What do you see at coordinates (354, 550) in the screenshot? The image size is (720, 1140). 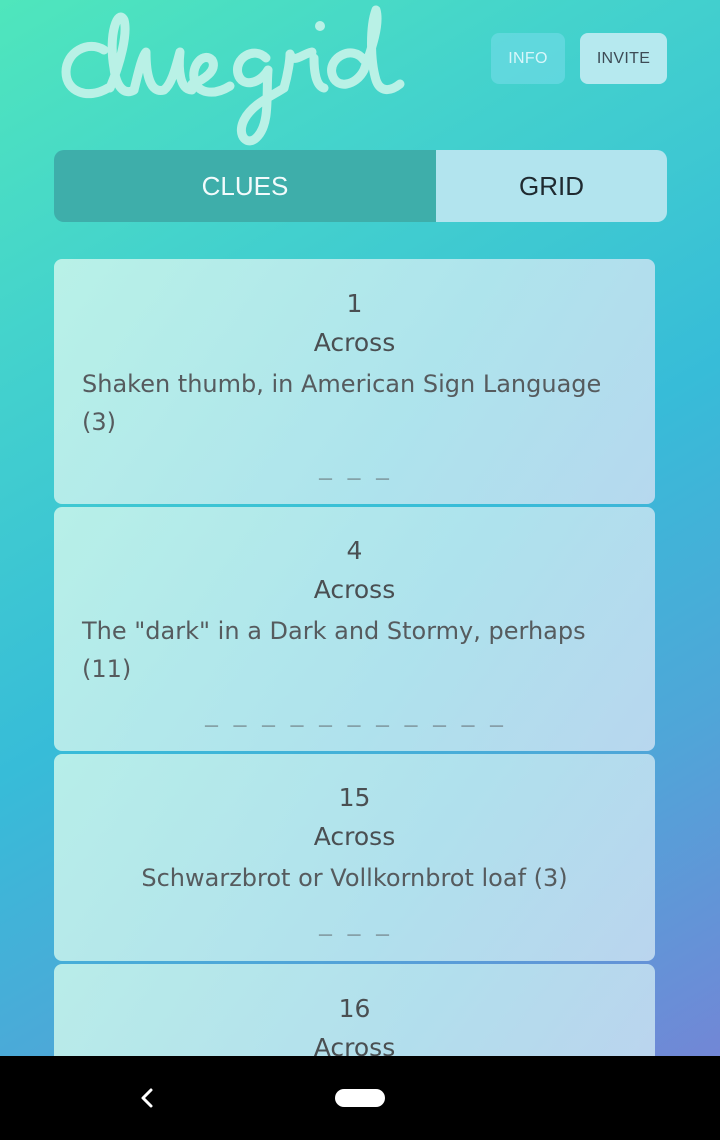 I see `clue-number: 4` at bounding box center [354, 550].